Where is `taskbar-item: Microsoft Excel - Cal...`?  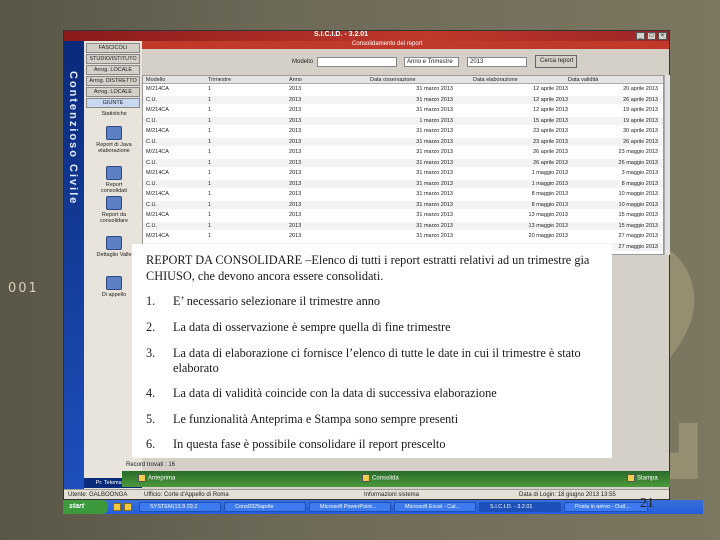
taskbar-item: Microsoft Excel - Cal... is located at coordinates (435, 507).